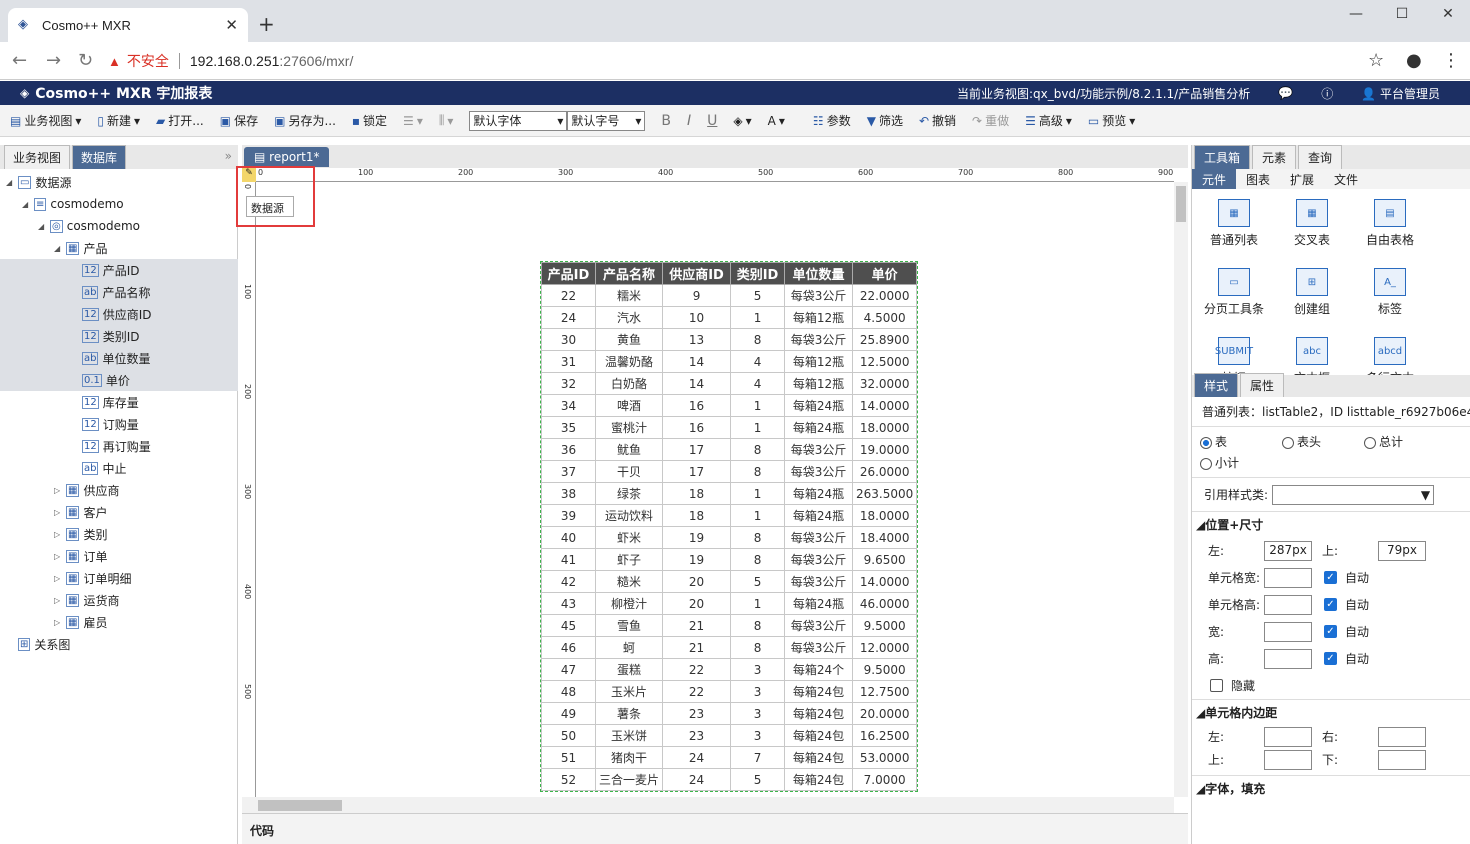 This screenshot has height=844, width=1470. Describe the element at coordinates (119, 424) in the screenshot. I see `tree-node: 12 订购量` at that location.